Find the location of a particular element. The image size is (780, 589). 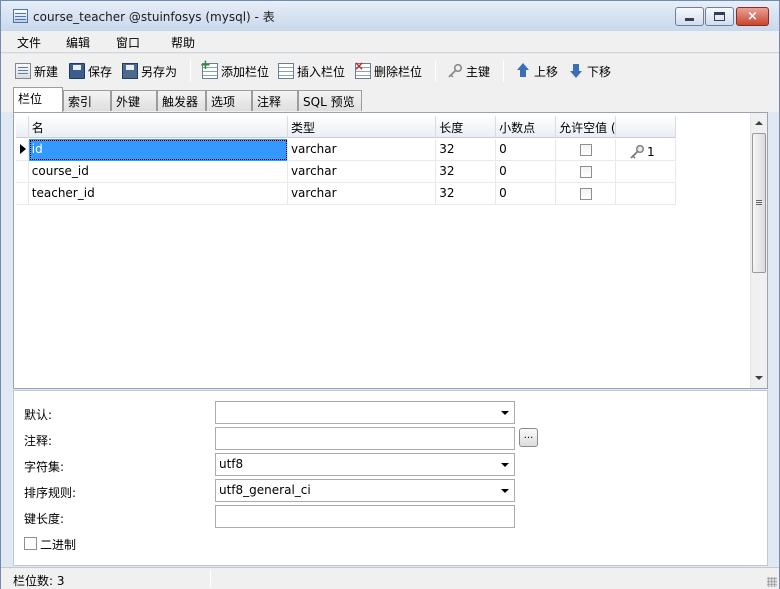

menu-edit: 编辑 is located at coordinates (78, 42).